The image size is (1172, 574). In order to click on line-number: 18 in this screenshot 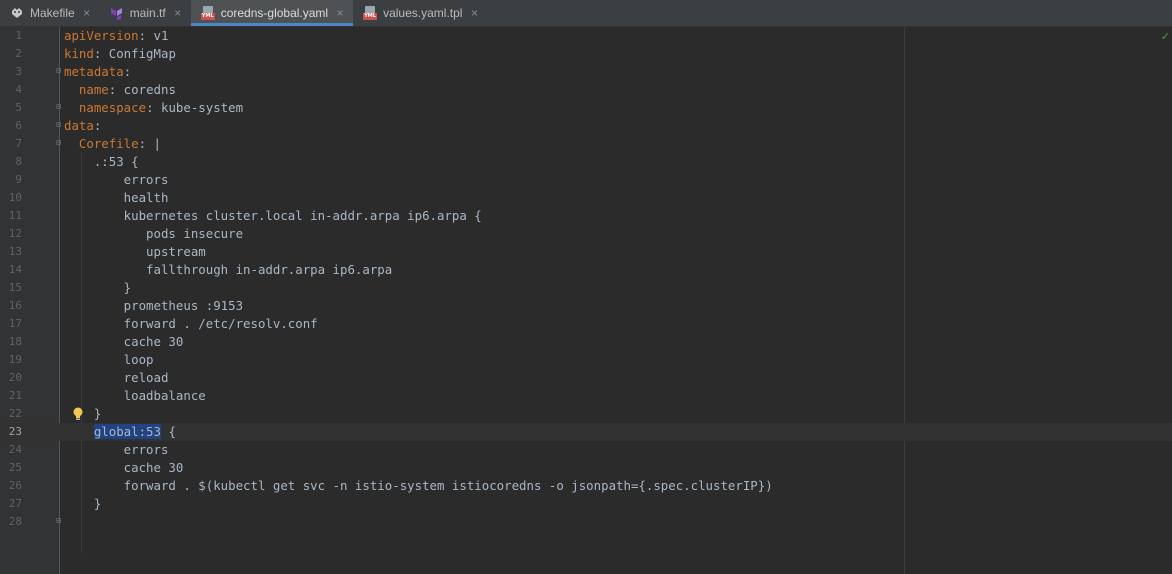, I will do `click(15, 341)`.